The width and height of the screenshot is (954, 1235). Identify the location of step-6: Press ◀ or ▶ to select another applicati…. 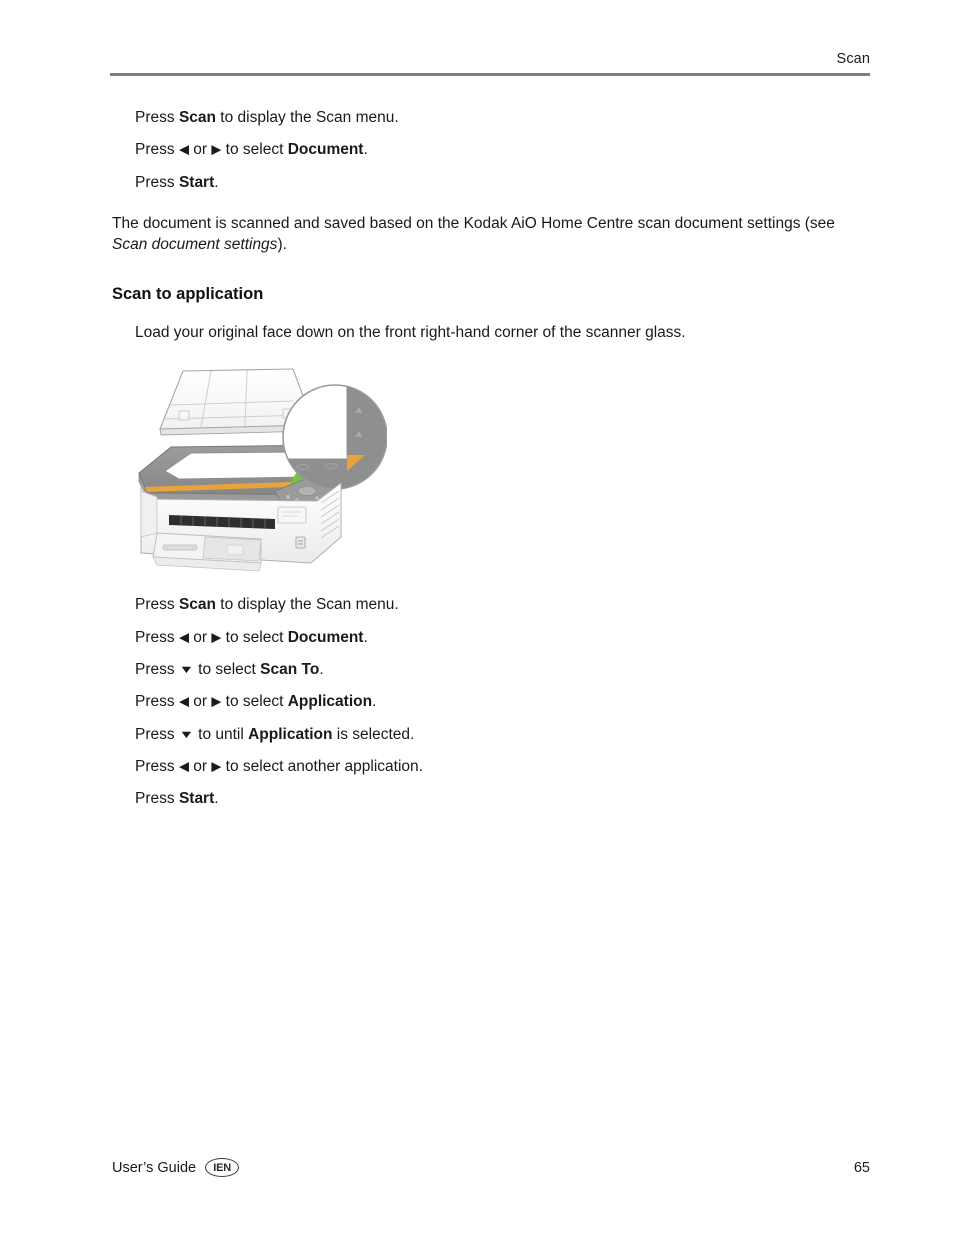
(492, 766).